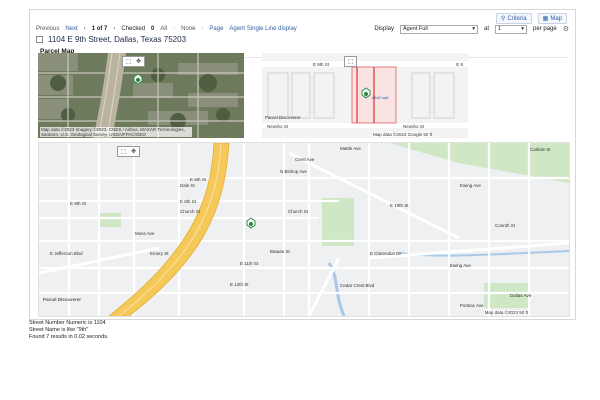  Describe the element at coordinates (380, 97) in the screenshot. I see `parcel-marker-label: 8842 sqft` at that location.